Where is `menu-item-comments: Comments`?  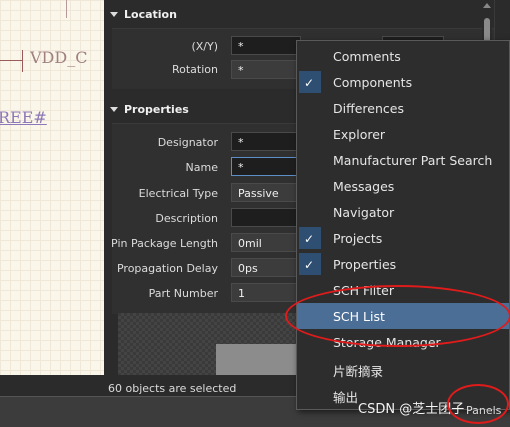 menu-item-comments: Comments is located at coordinates (403, 56).